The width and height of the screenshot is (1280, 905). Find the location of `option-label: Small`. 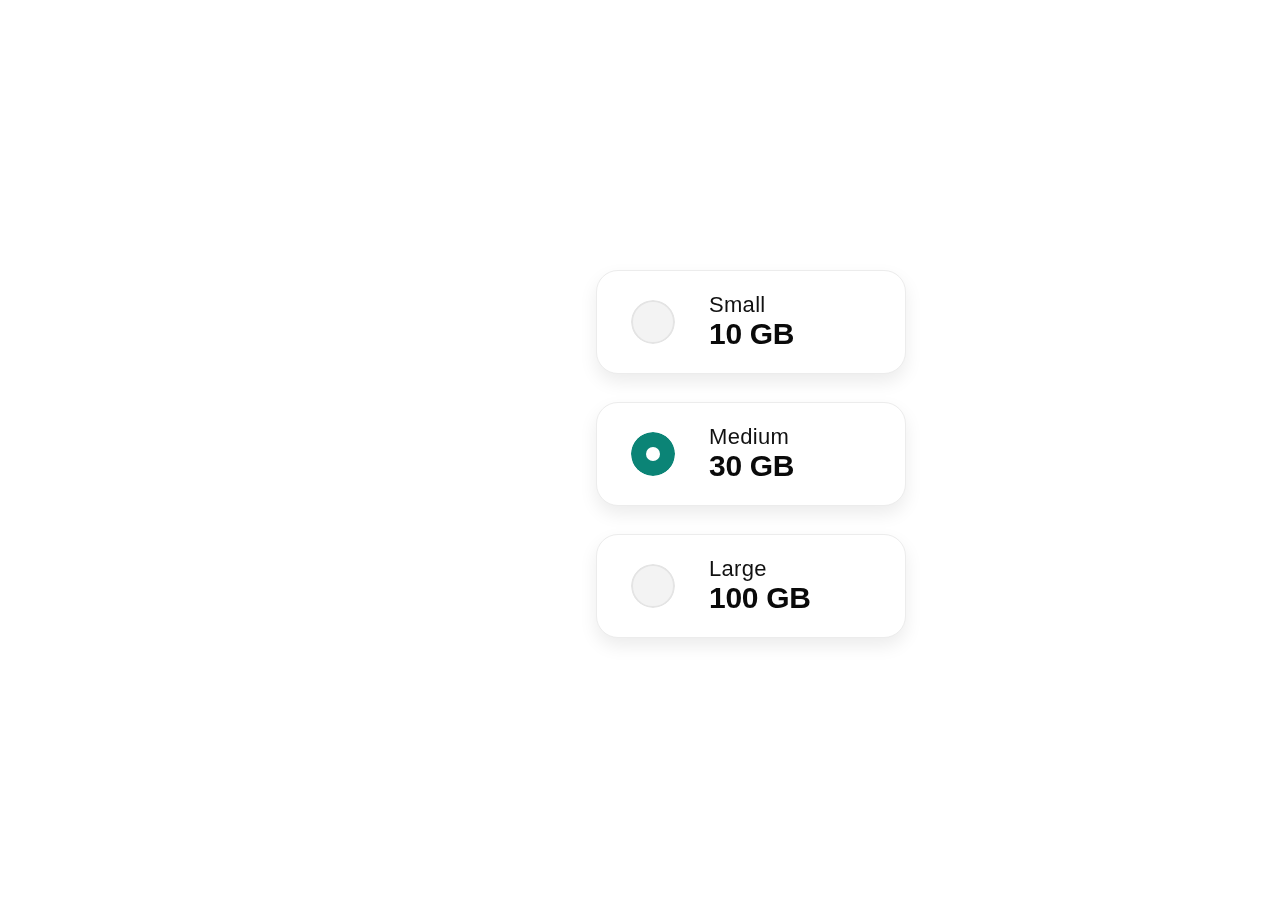

option-label: Small is located at coordinates (737, 305).